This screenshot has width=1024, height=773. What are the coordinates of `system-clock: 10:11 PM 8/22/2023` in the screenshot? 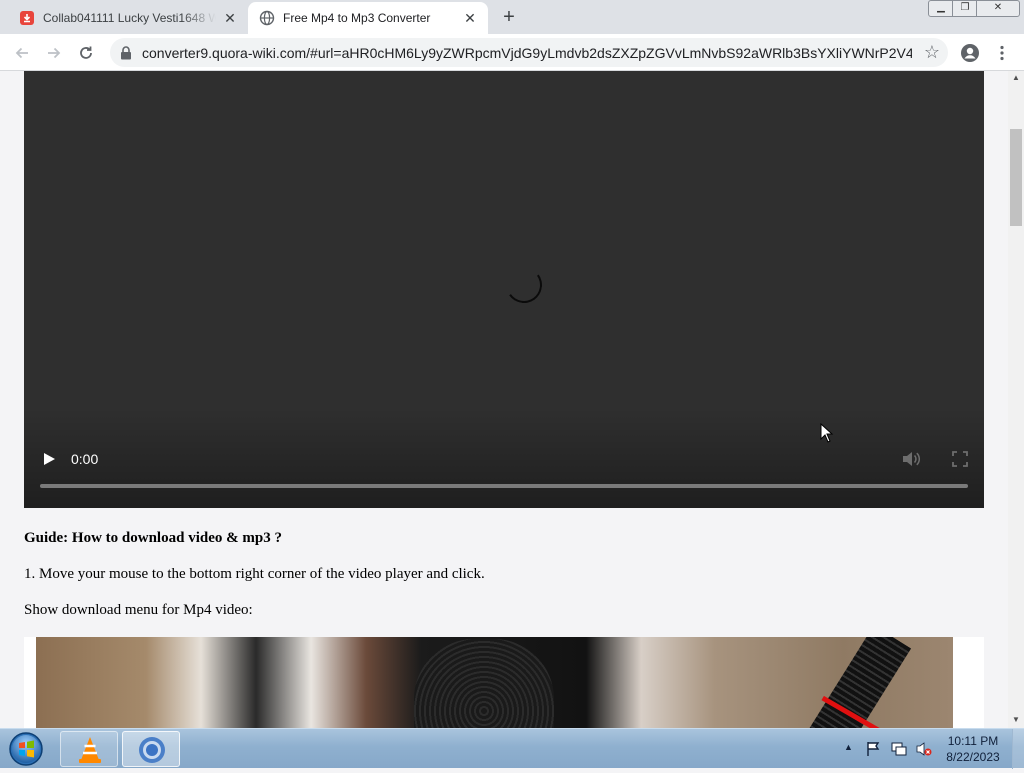 It's located at (973, 749).